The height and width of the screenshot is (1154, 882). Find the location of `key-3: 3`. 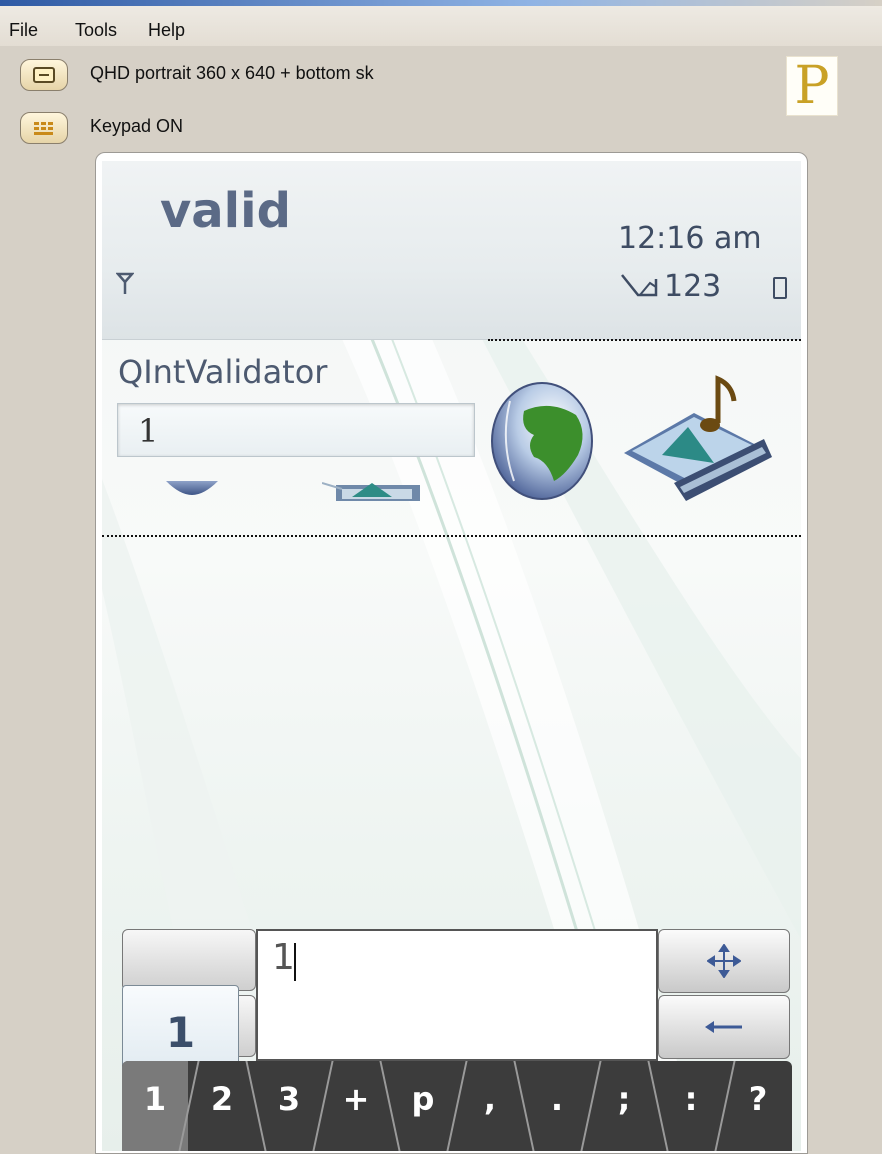

key-3: 3 is located at coordinates (289, 1106).